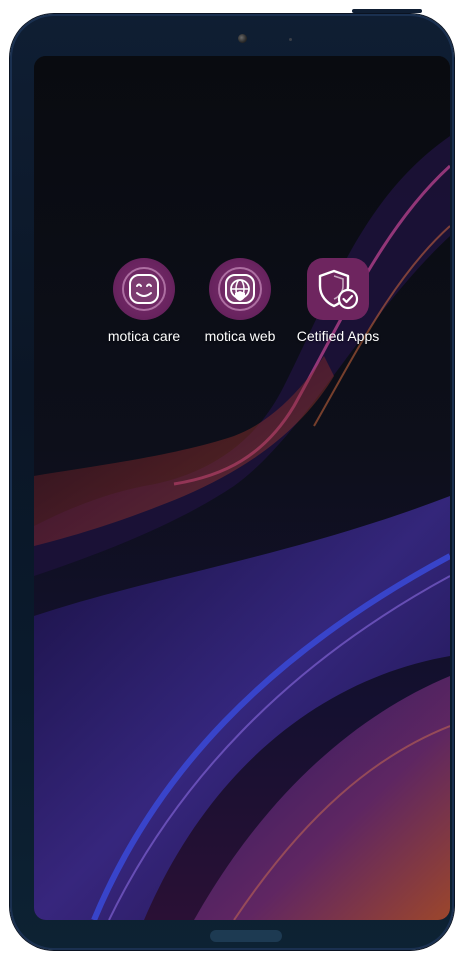  I want to click on app-label: motica web, so click(240, 336).